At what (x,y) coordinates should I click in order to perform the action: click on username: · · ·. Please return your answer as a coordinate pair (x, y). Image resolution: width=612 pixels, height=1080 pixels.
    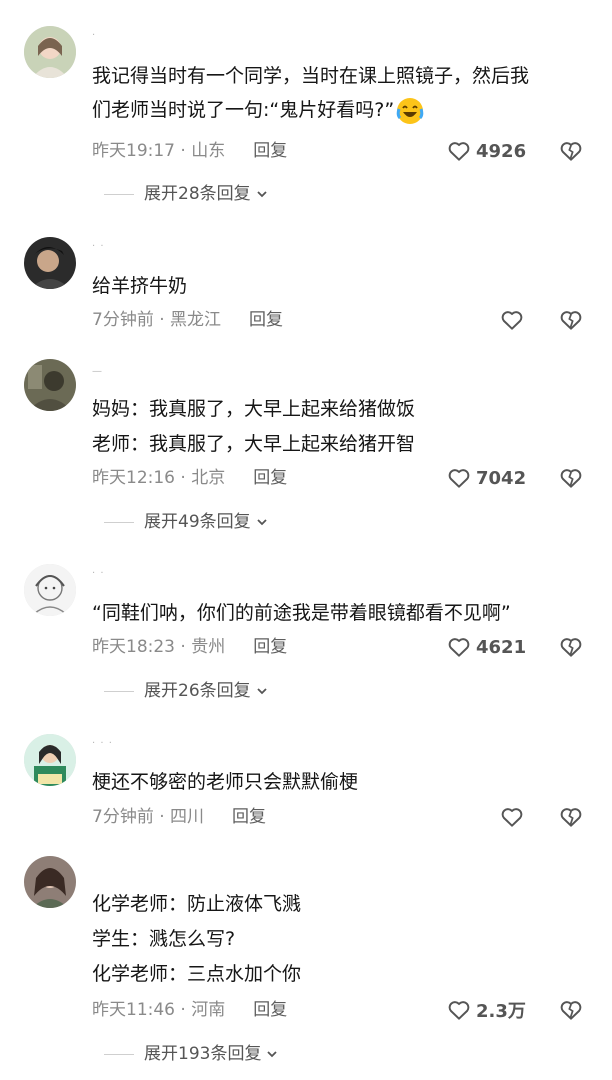
    Looking at the image, I should click on (102, 743).